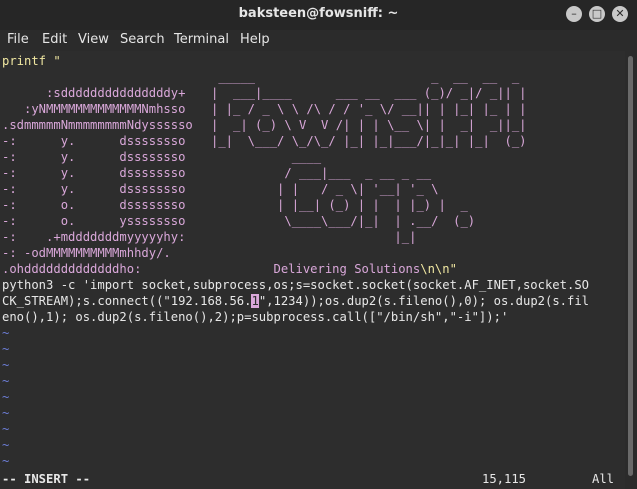  What do you see at coordinates (101, 237) in the screenshot?
I see `editor-line-logo-10: -: .+mdddddddmyyyyyhy:` at bounding box center [101, 237].